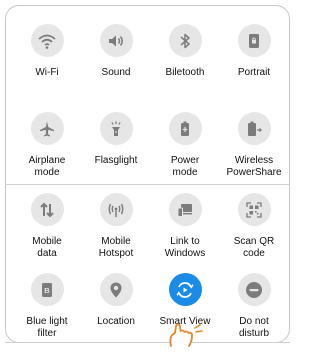 The height and width of the screenshot is (352, 320). I want to click on qr-code-icon, so click(254, 209).